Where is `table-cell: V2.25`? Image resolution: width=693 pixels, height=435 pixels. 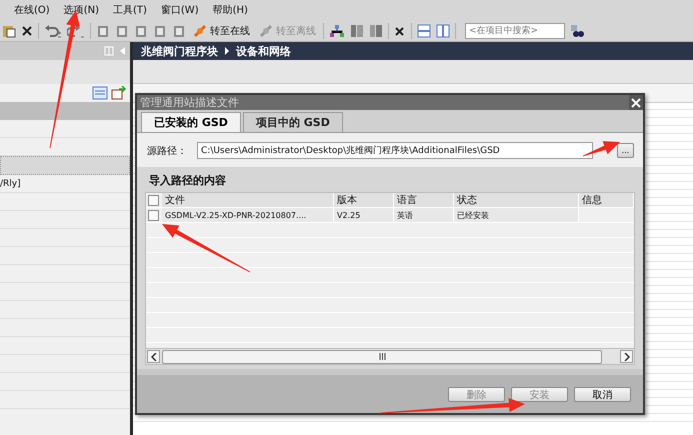
table-cell: V2.25 is located at coordinates (364, 215).